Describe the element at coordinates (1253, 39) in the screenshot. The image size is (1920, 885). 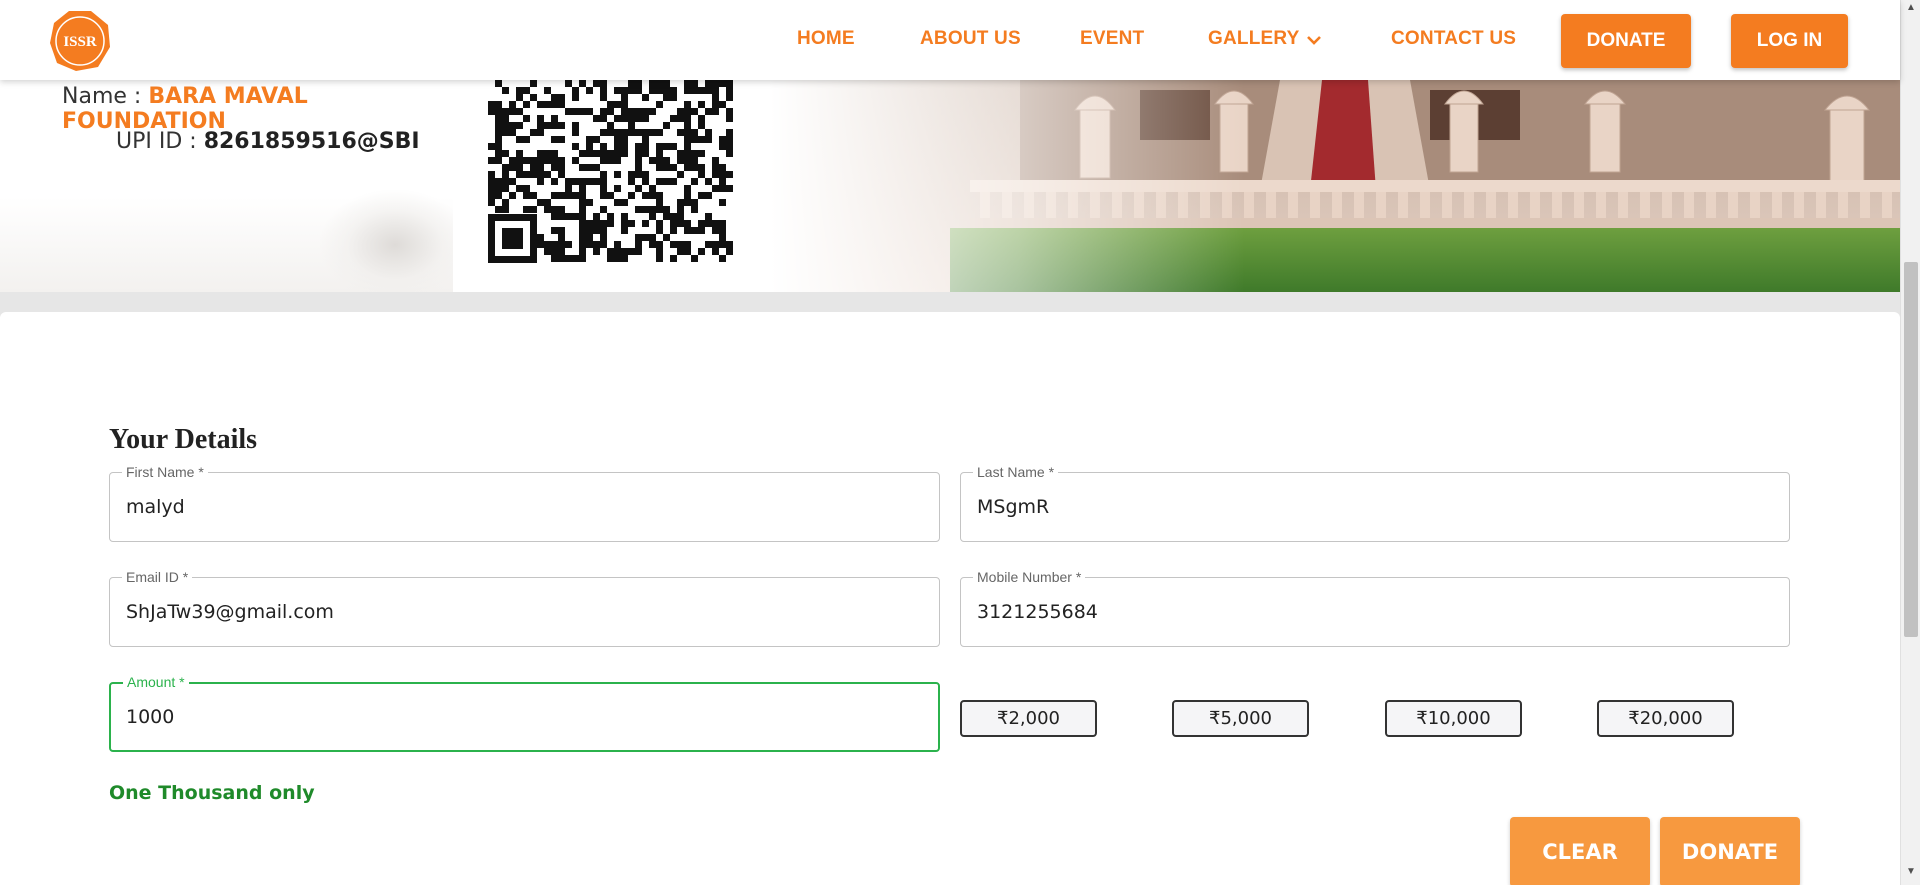
I see `nav-gallery: GALLERY` at that location.